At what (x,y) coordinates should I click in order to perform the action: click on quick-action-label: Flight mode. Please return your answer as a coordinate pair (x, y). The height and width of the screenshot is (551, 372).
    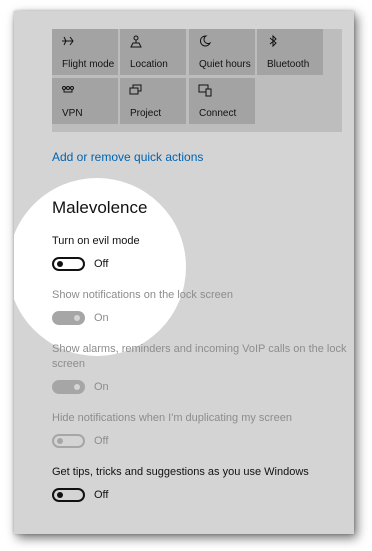
    Looking at the image, I should click on (88, 64).